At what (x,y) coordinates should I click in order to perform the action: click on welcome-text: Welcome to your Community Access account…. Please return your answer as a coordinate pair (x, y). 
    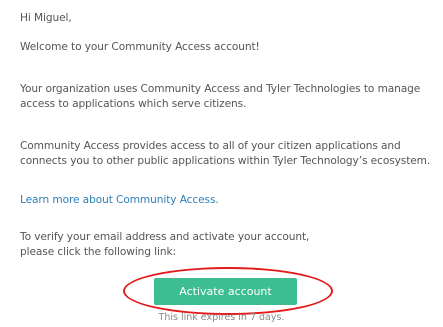
    Looking at the image, I should click on (140, 47).